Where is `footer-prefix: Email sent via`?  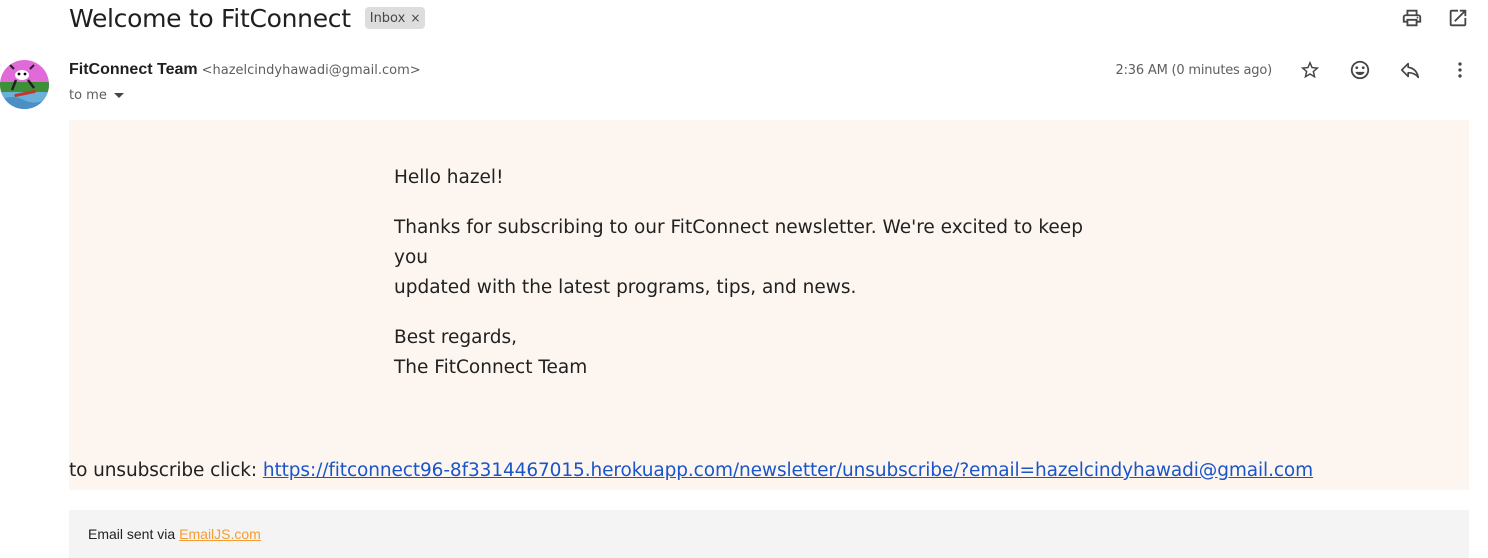 footer-prefix: Email sent via is located at coordinates (132, 534).